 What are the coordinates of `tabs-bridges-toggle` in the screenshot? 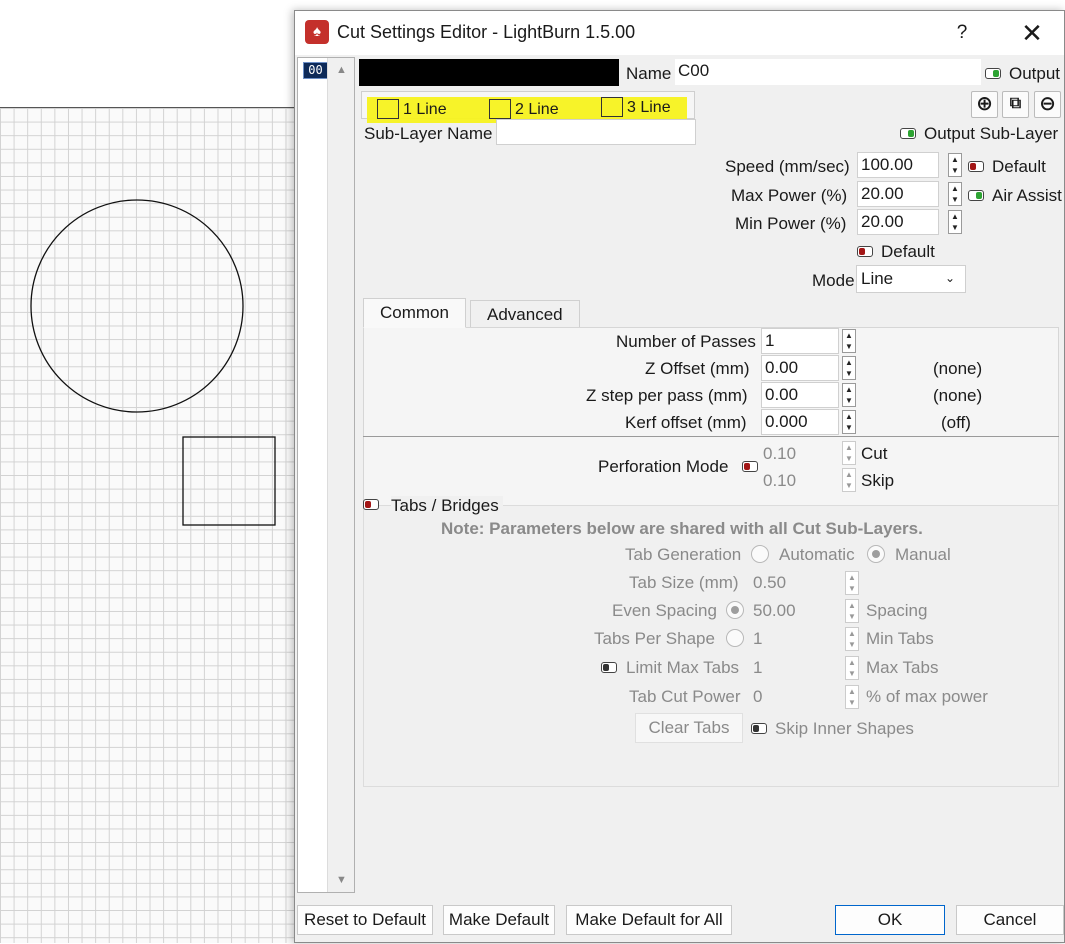 It's located at (371, 504).